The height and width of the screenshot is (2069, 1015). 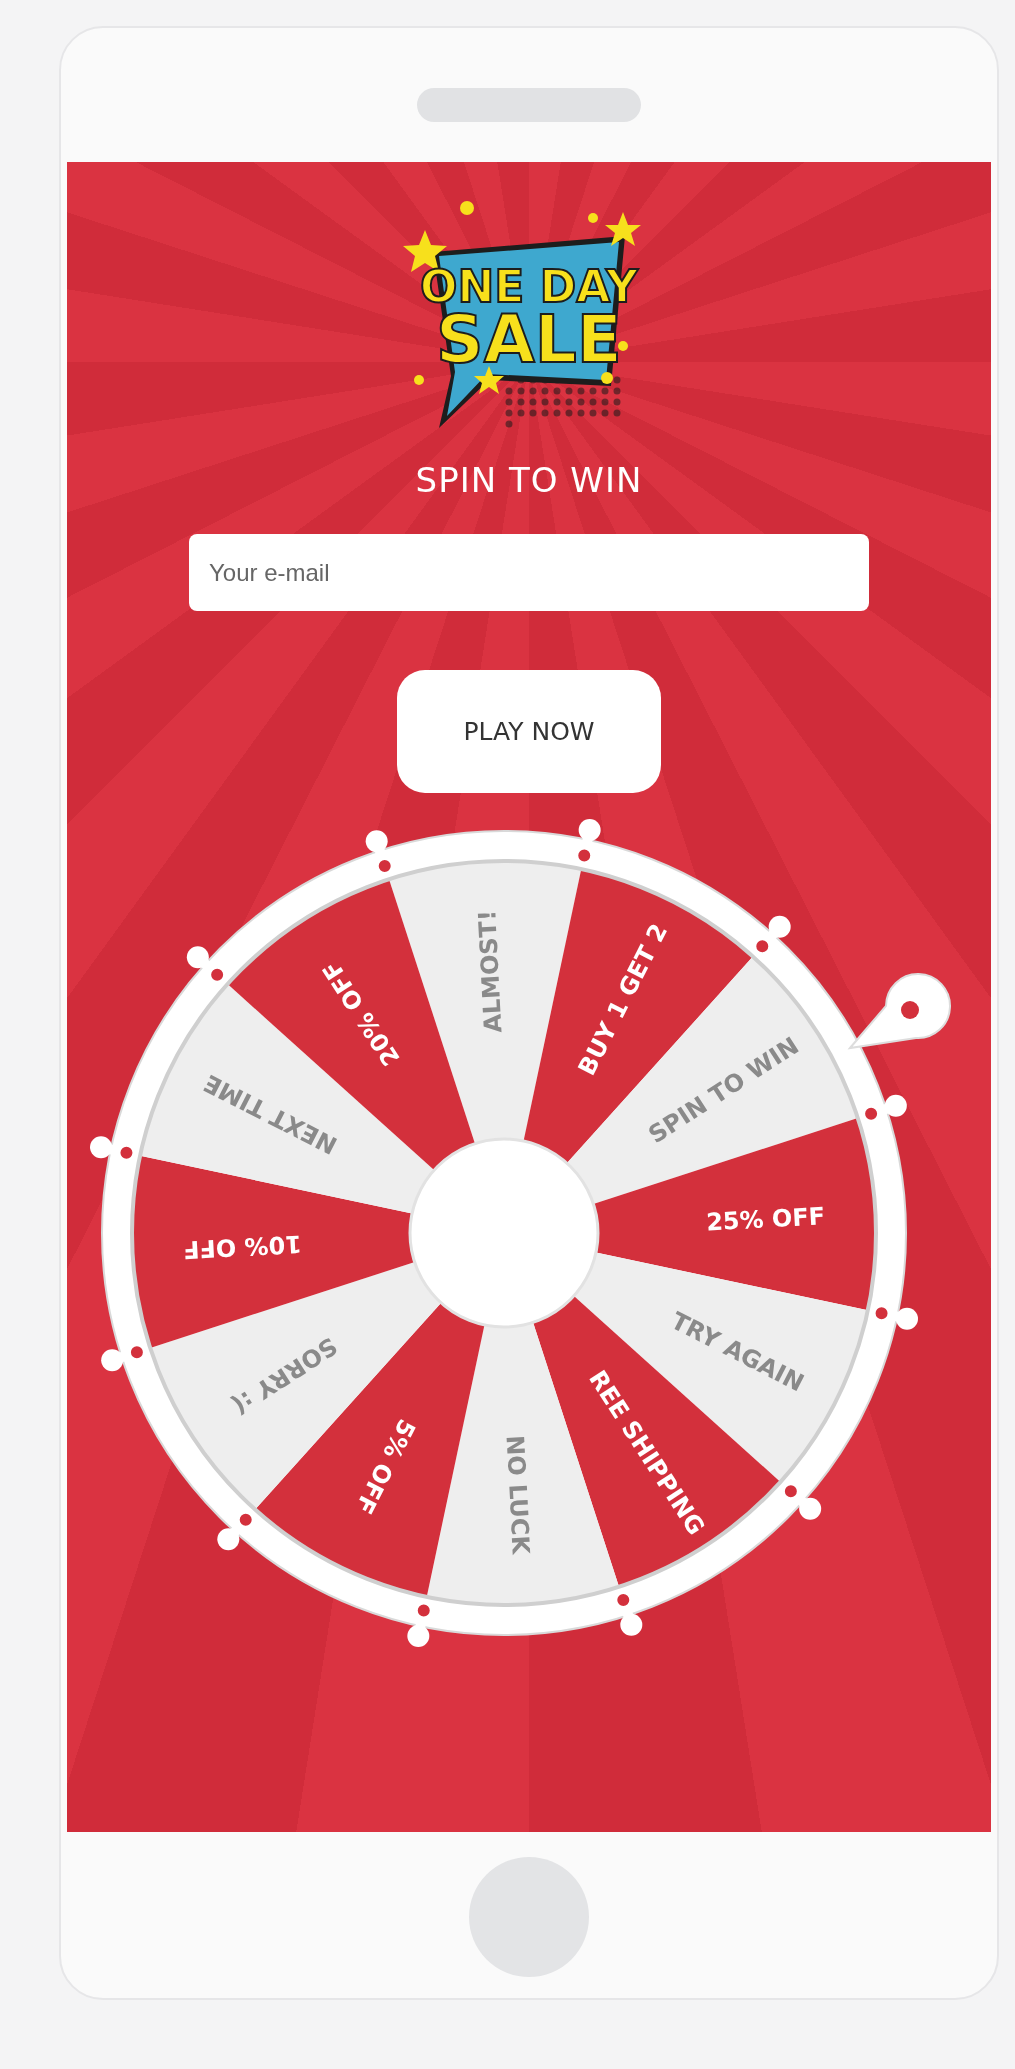 I want to click on wheel-label: NO LUCK, so click(x=517, y=1494).